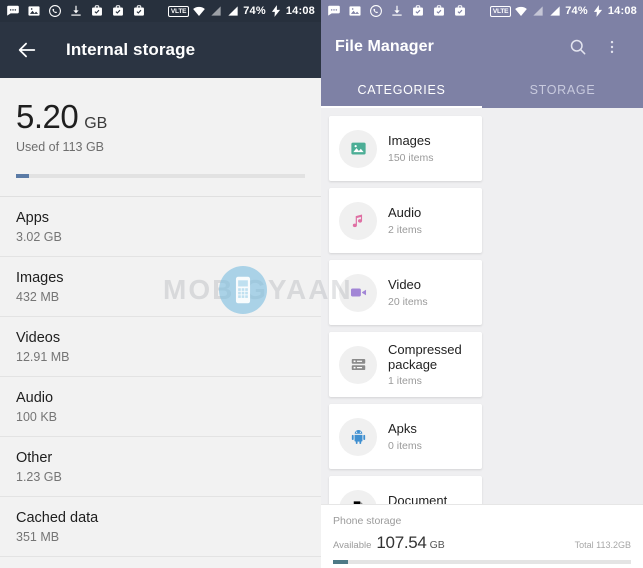  Describe the element at coordinates (57, 518) in the screenshot. I see `storage-item-title: Cached data` at that location.